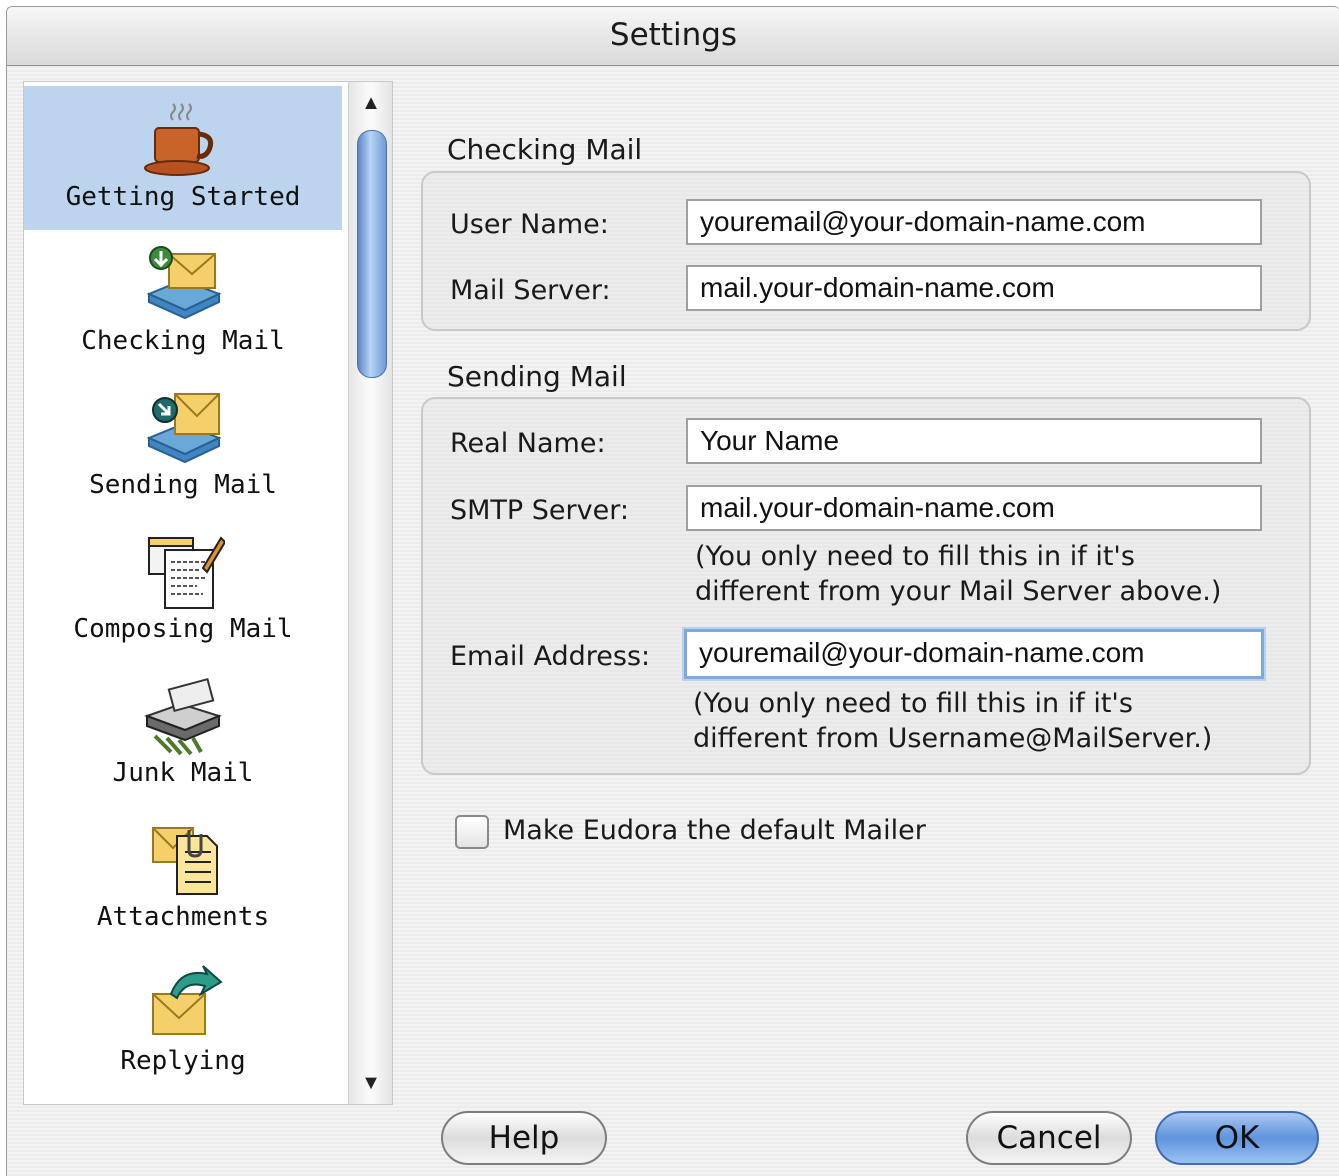 This screenshot has height=1176, width=1339. What do you see at coordinates (183, 485) in the screenshot?
I see `sidebar-item-label: Sending Mail` at bounding box center [183, 485].